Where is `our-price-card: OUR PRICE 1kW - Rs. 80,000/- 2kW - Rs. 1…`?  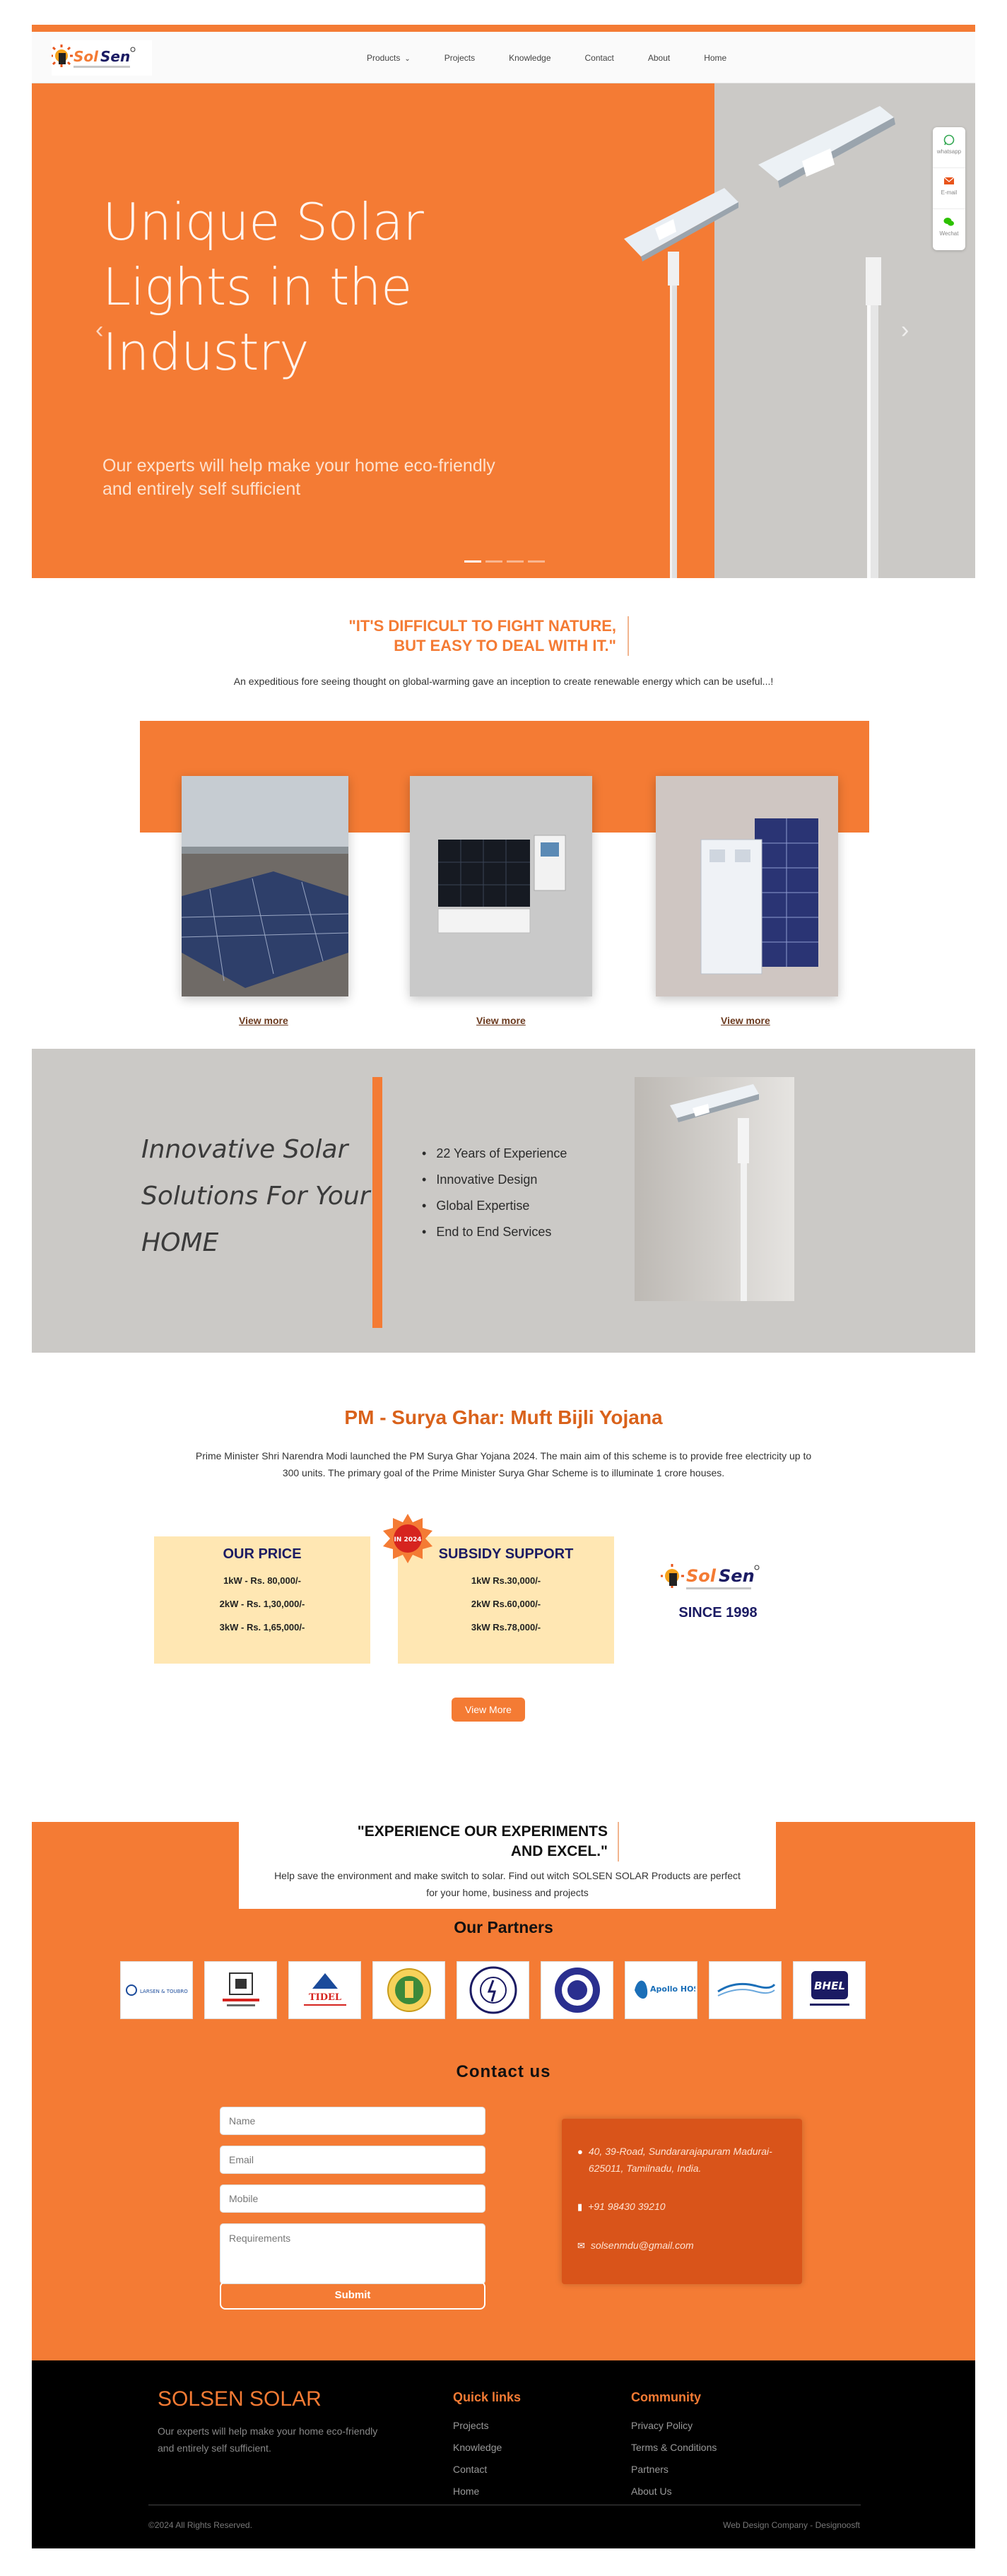 our-price-card: OUR PRICE 1kW - Rs. 80,000/- 2kW - Rs. 1… is located at coordinates (262, 1600).